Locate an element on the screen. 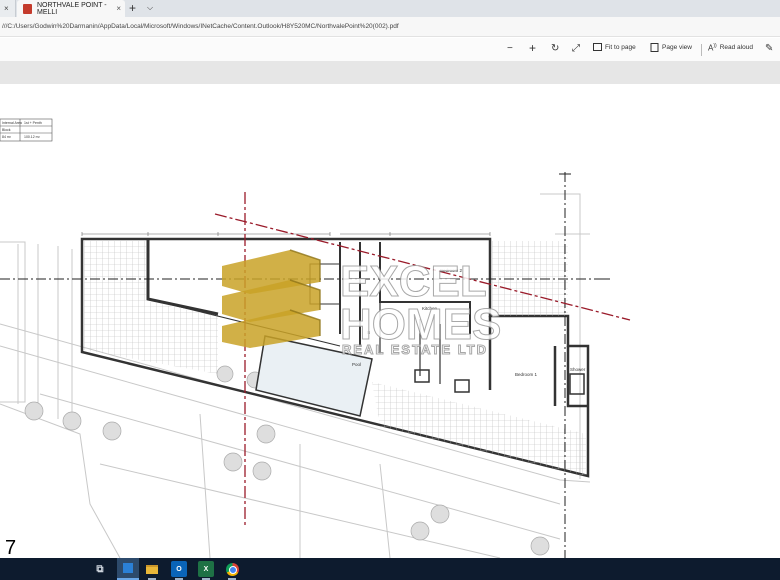  chrome-icon is located at coordinates (232, 569).